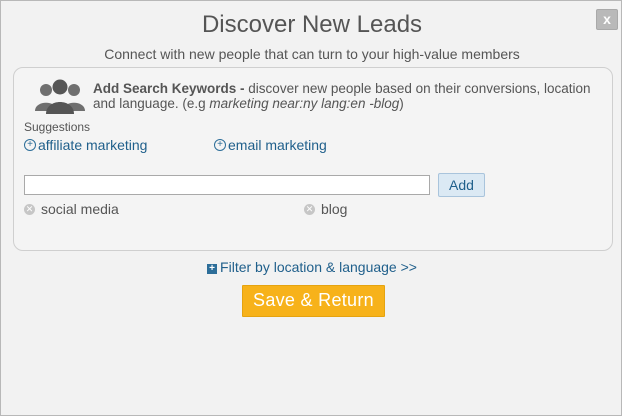 The height and width of the screenshot is (416, 622). Describe the element at coordinates (304, 103) in the screenshot. I see `instructions-example: marketing near:ny lang:en -blog` at that location.